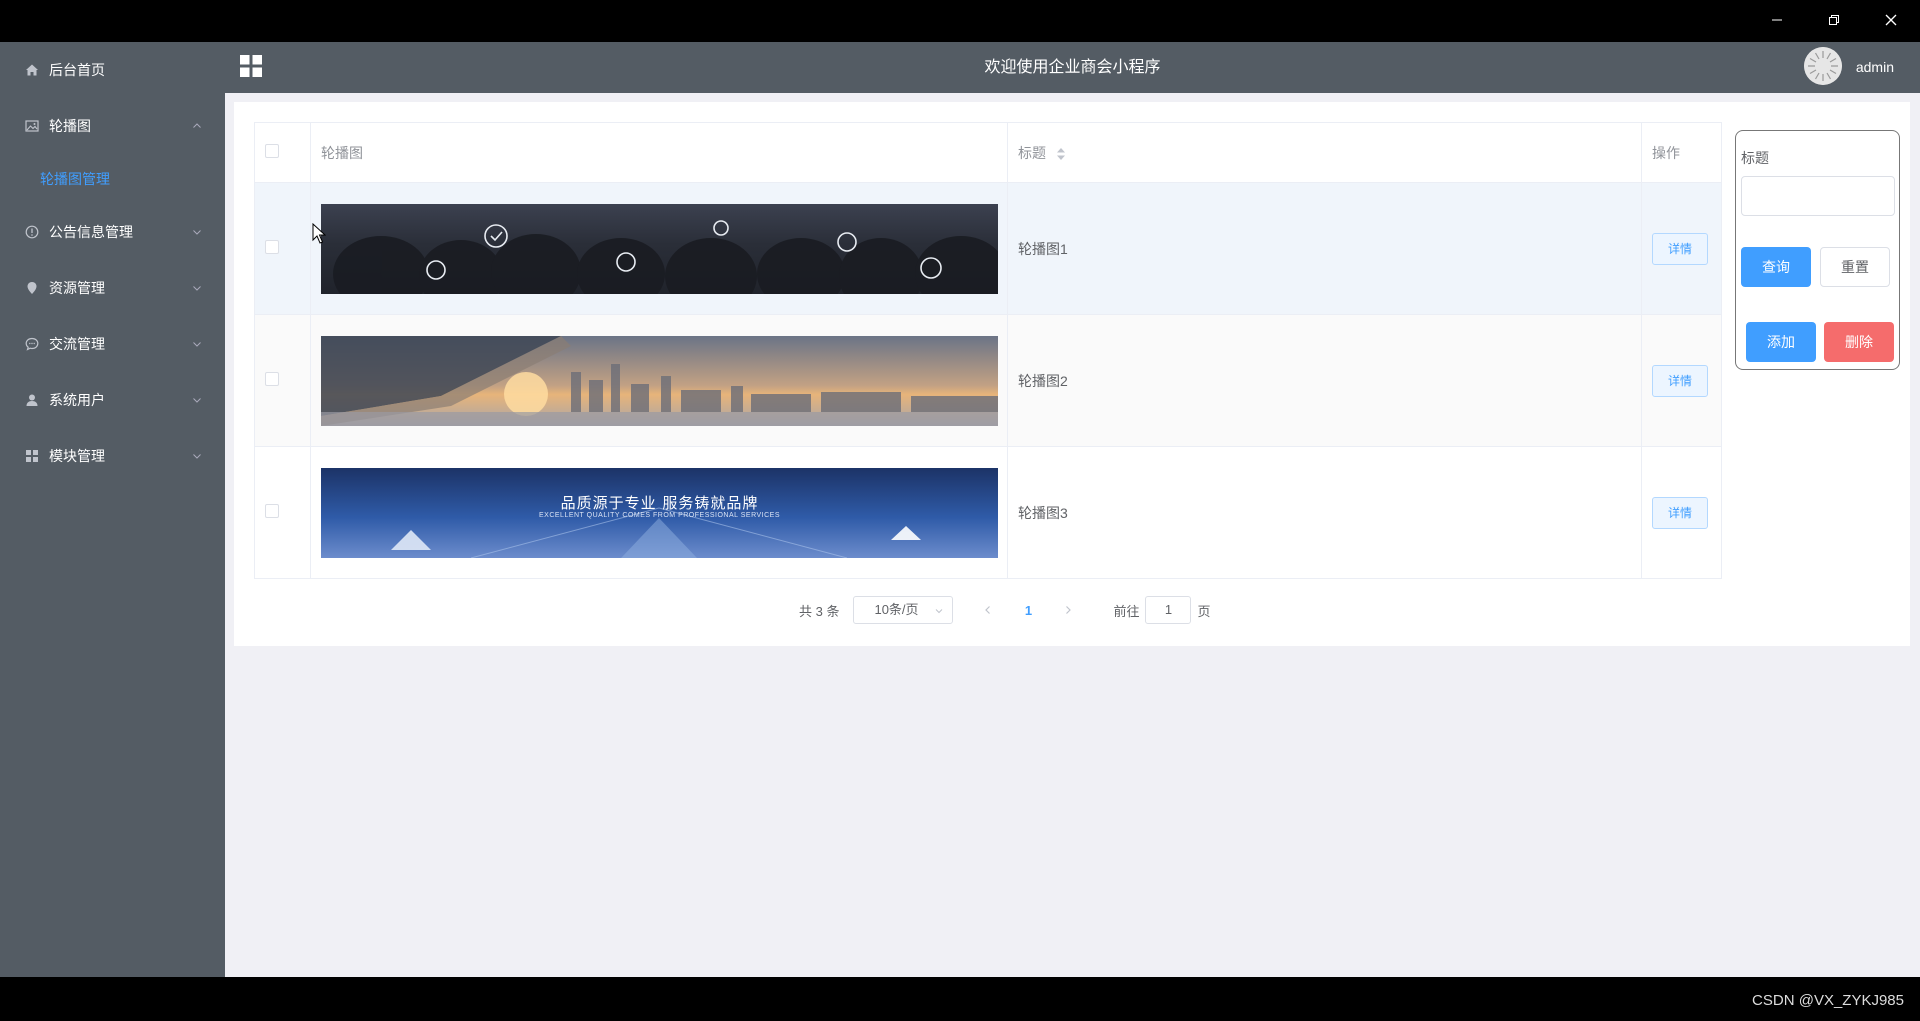  Describe the element at coordinates (1875, 67) in the screenshot. I see `username: admin` at that location.